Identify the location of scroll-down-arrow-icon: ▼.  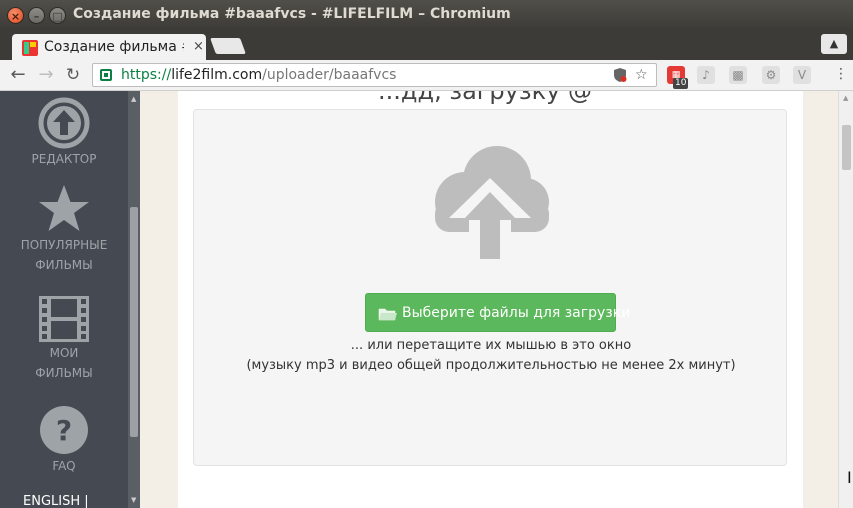
(133, 500).